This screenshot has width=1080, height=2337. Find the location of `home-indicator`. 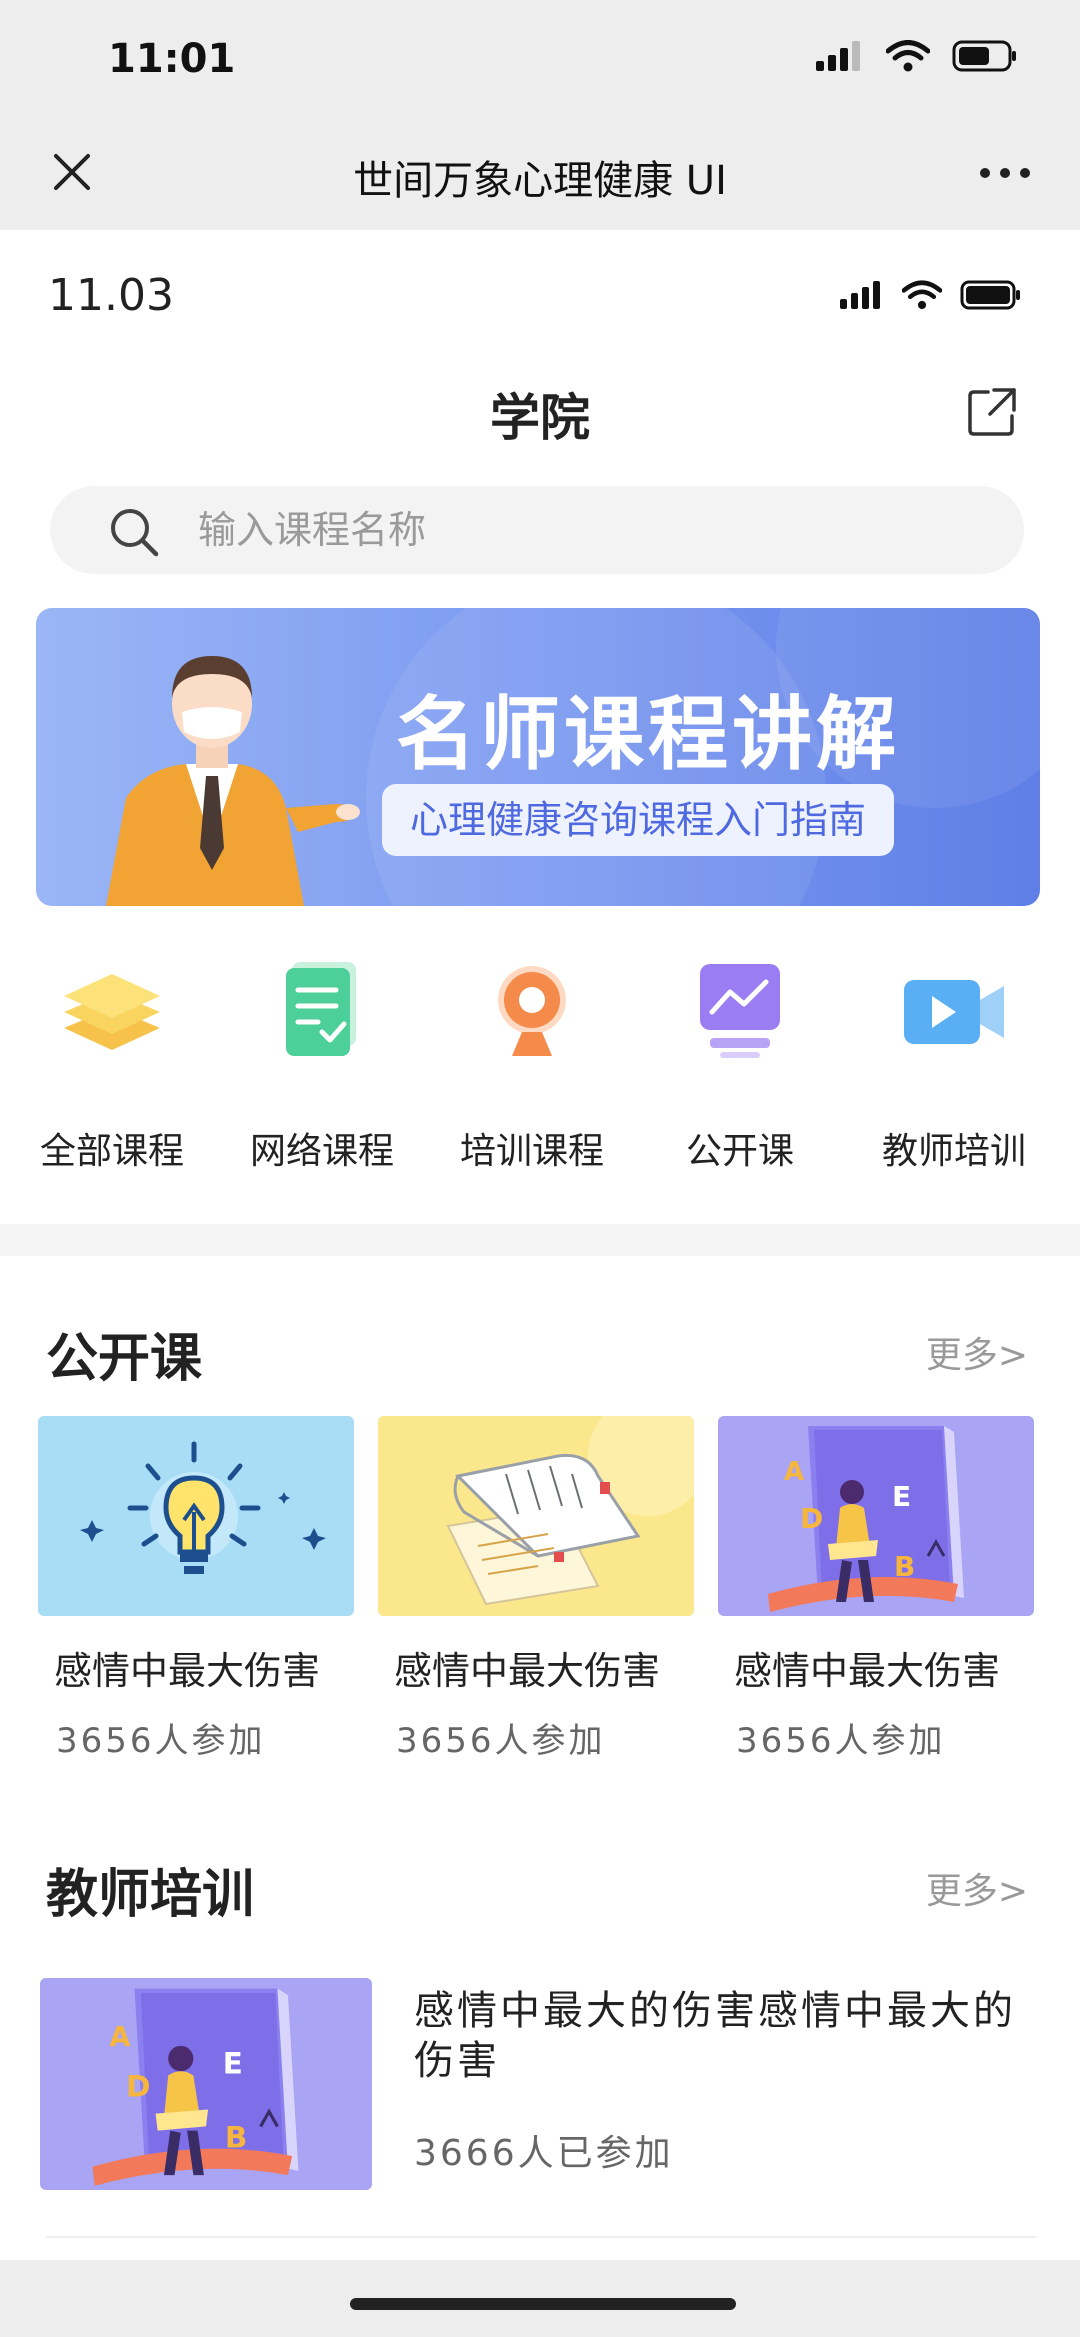

home-indicator is located at coordinates (543, 2304).